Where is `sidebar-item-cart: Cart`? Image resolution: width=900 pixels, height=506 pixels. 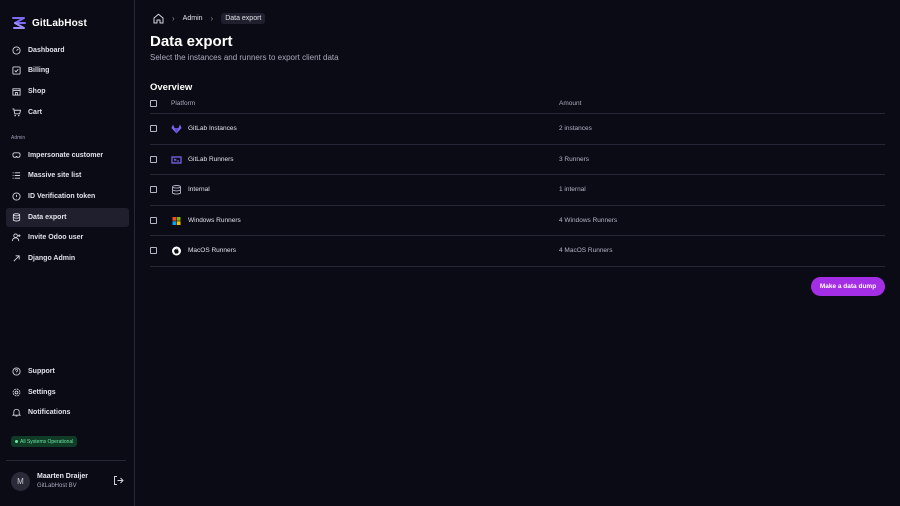
sidebar-item-cart: Cart is located at coordinates (67, 112).